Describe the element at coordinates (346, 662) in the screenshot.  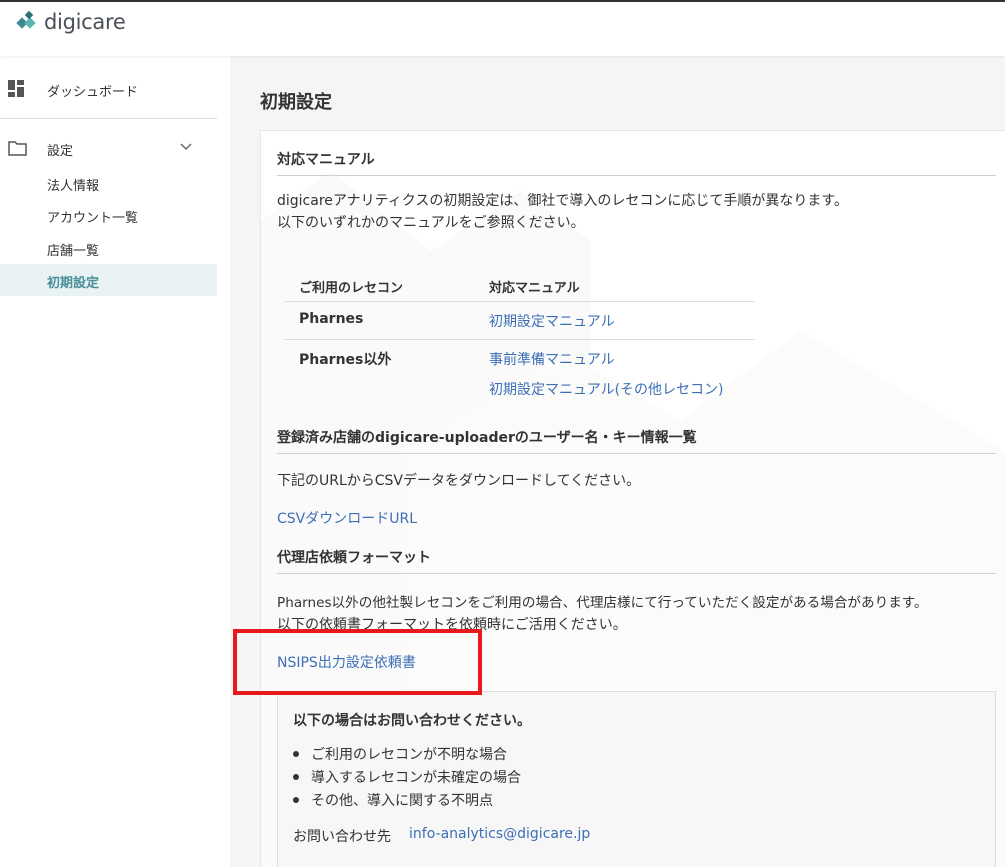
I see `nsips-request-form-link: NSIPS出力設定依頼書` at that location.